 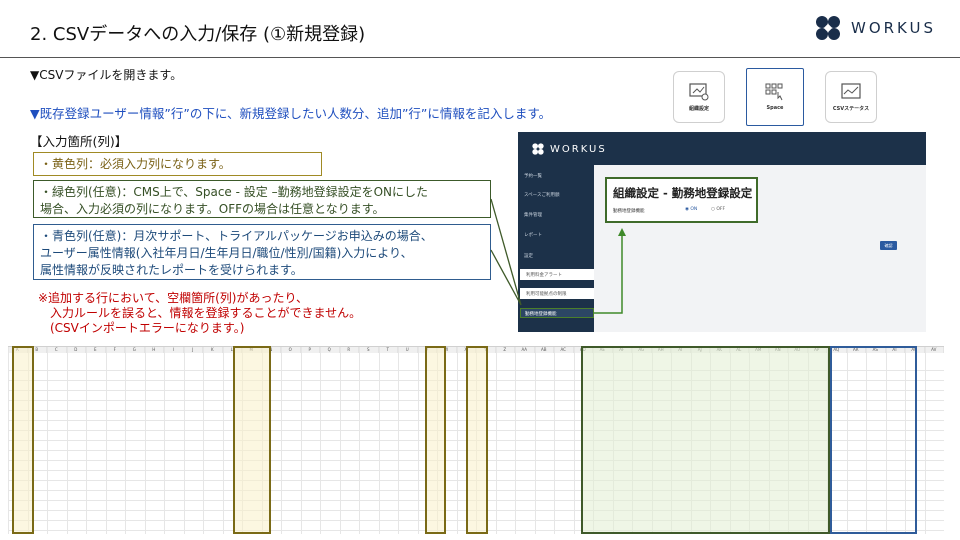 What do you see at coordinates (193, 350) in the screenshot?
I see `column-header: J` at bounding box center [193, 350].